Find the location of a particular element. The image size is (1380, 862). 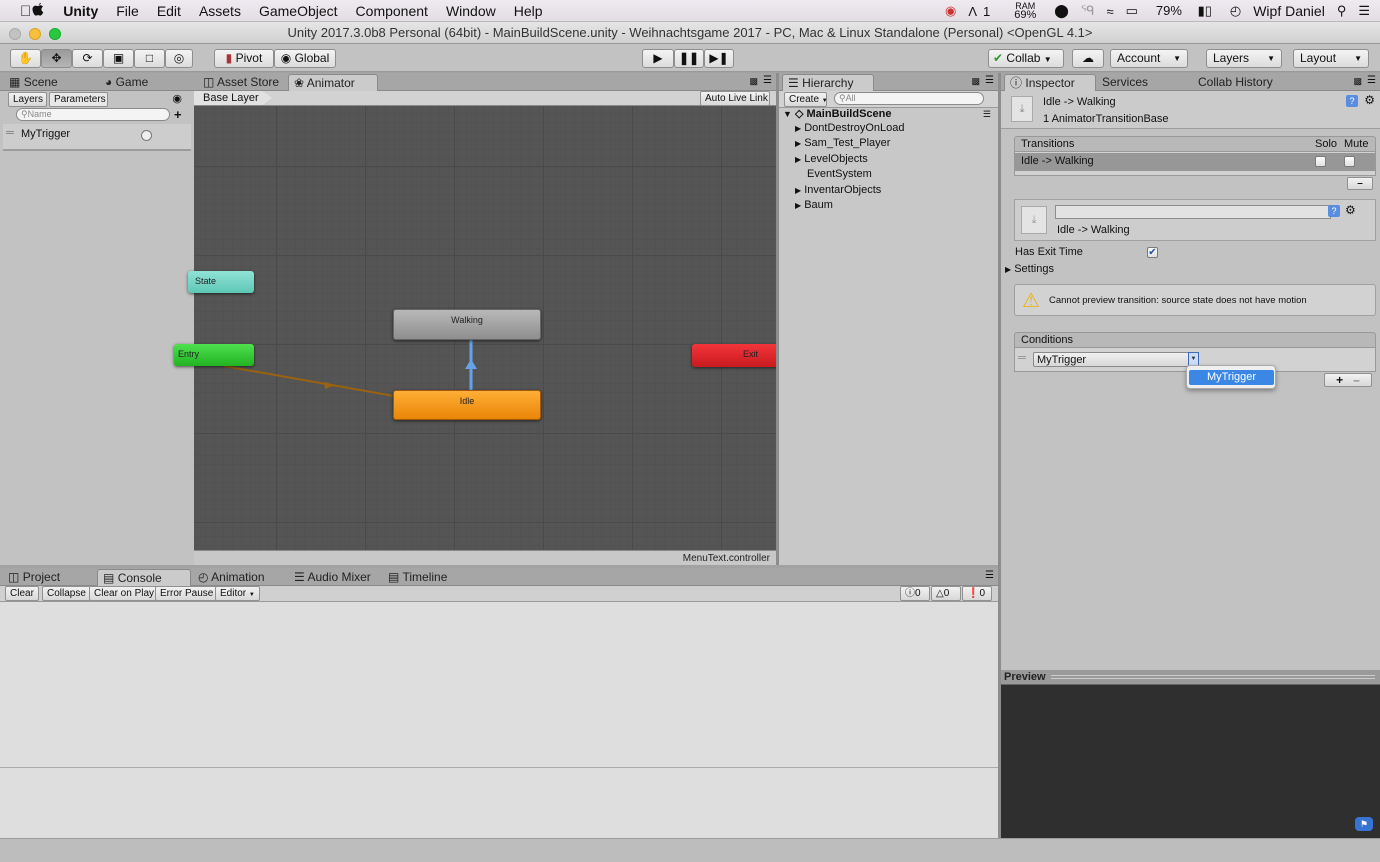

transform-tool-button: ◎ is located at coordinates (179, 58).